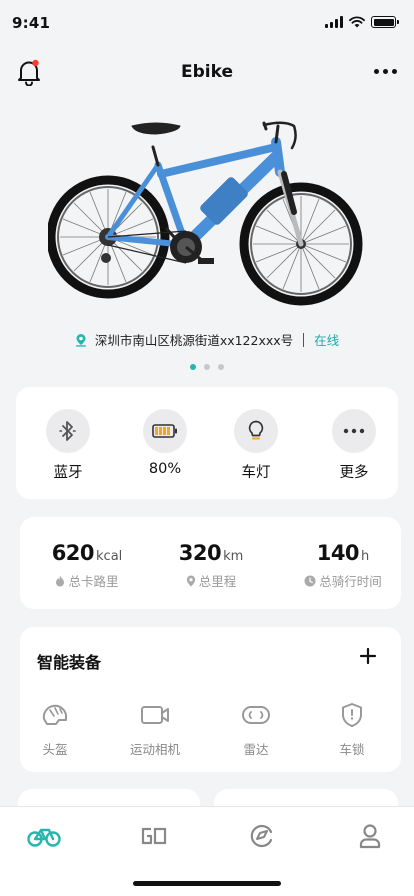 Image resolution: width=414 pixels, height=896 pixels. Describe the element at coordinates (327, 340) in the screenshot. I see `online-status: 在线` at that location.